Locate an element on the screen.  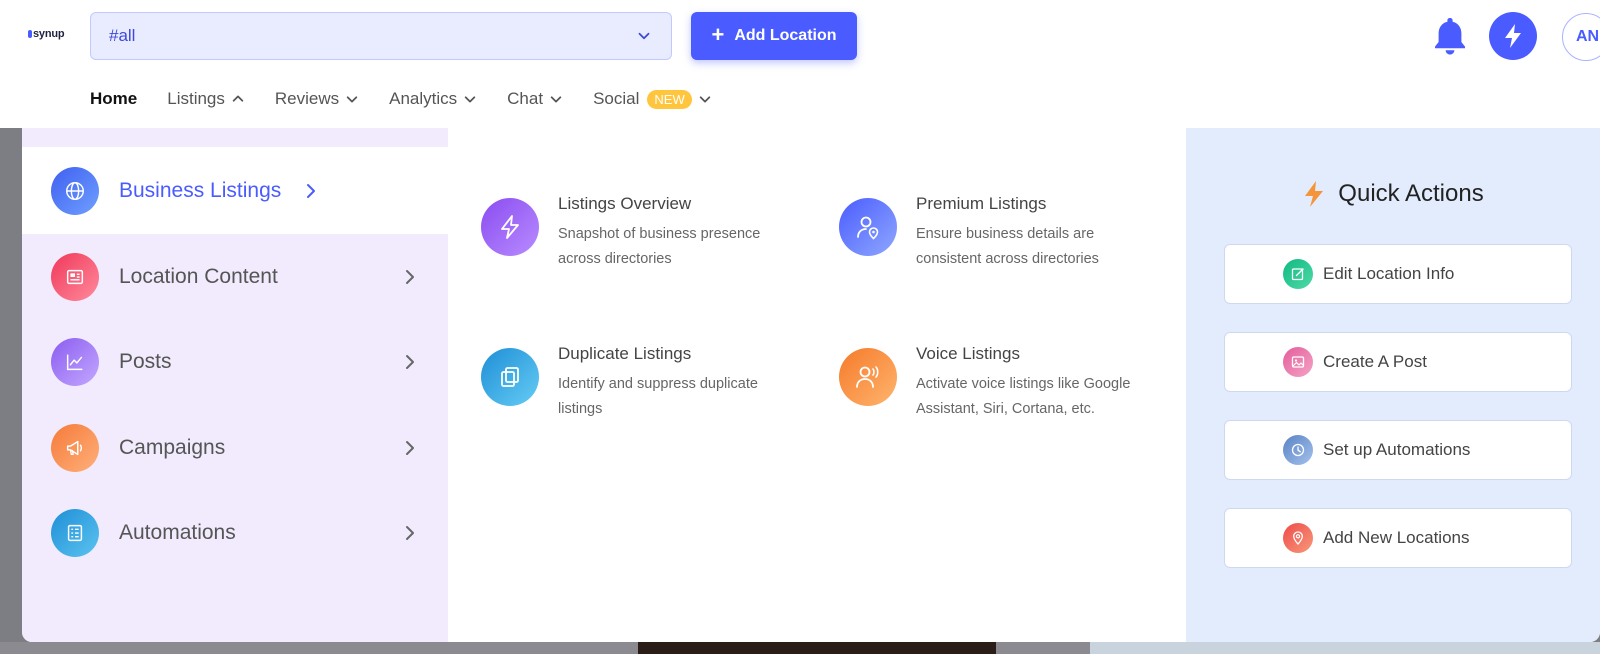
document-list-icon is located at coordinates (75, 532).